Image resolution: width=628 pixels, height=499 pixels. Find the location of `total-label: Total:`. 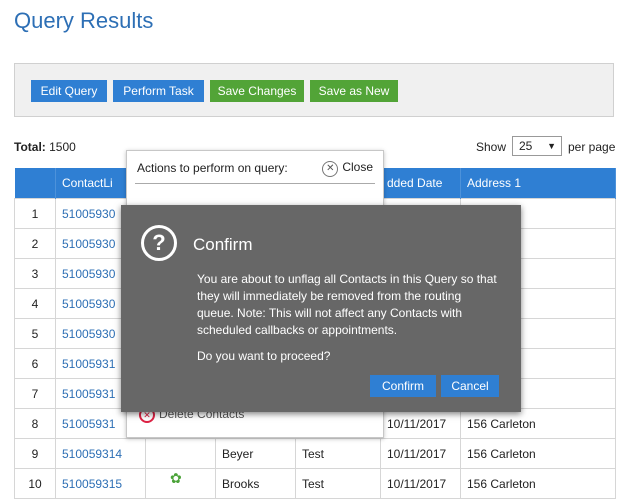

total-label: Total: is located at coordinates (30, 147).